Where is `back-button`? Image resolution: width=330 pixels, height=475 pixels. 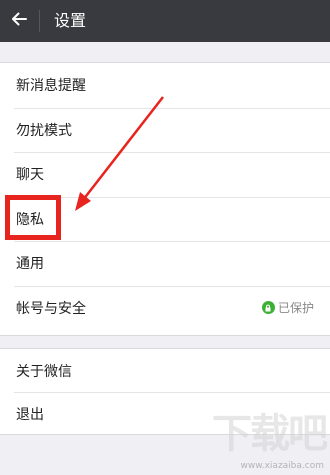 back-button is located at coordinates (19, 21).